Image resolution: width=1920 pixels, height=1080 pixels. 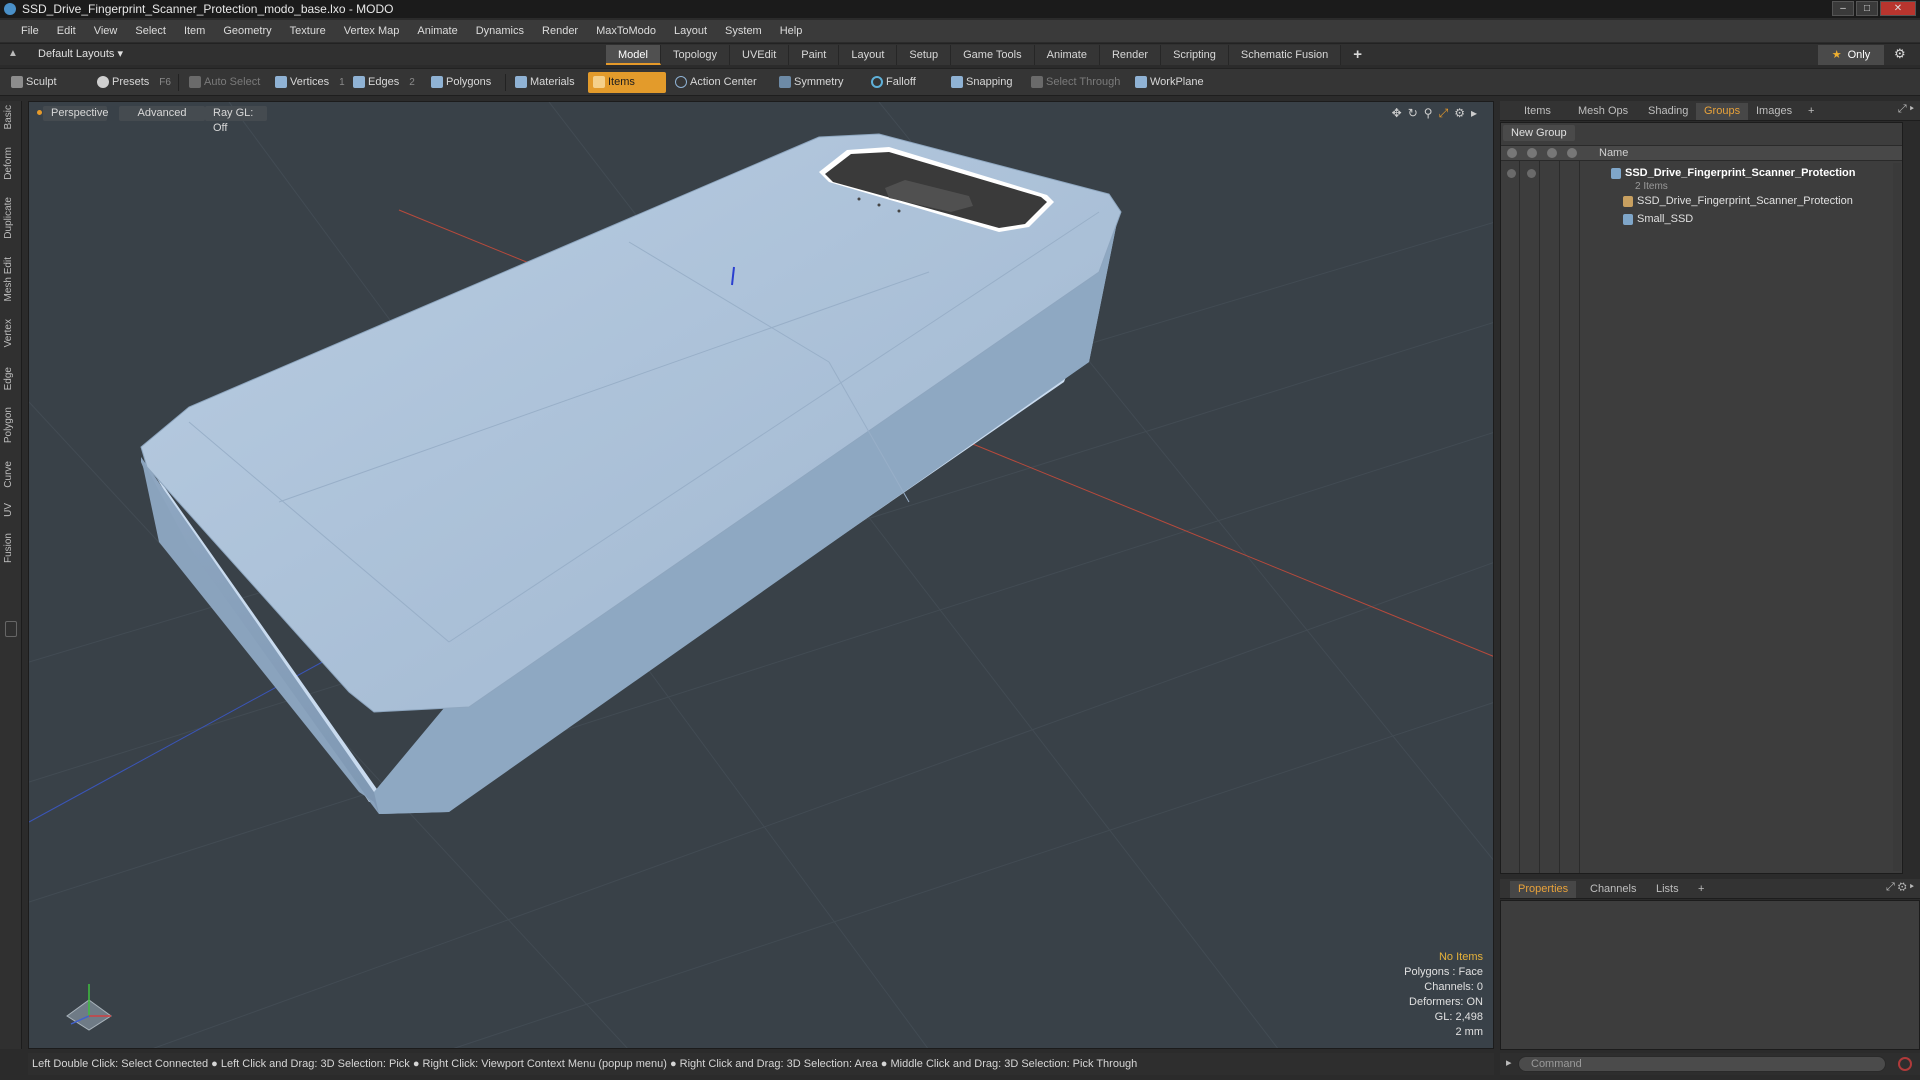 I want to click on chevron-down-icon: ▾, so click(x=120, y=54).